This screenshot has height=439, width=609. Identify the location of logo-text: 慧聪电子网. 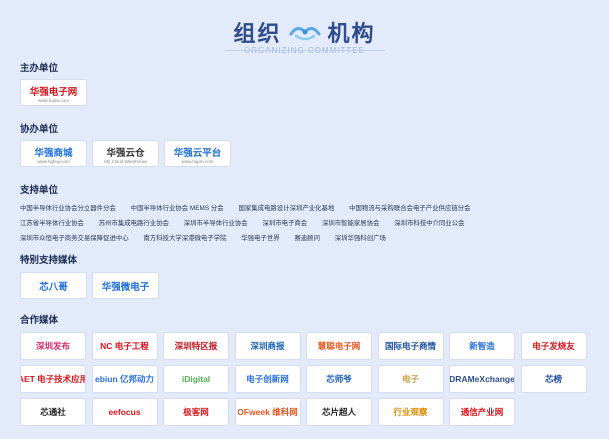
(339, 346).